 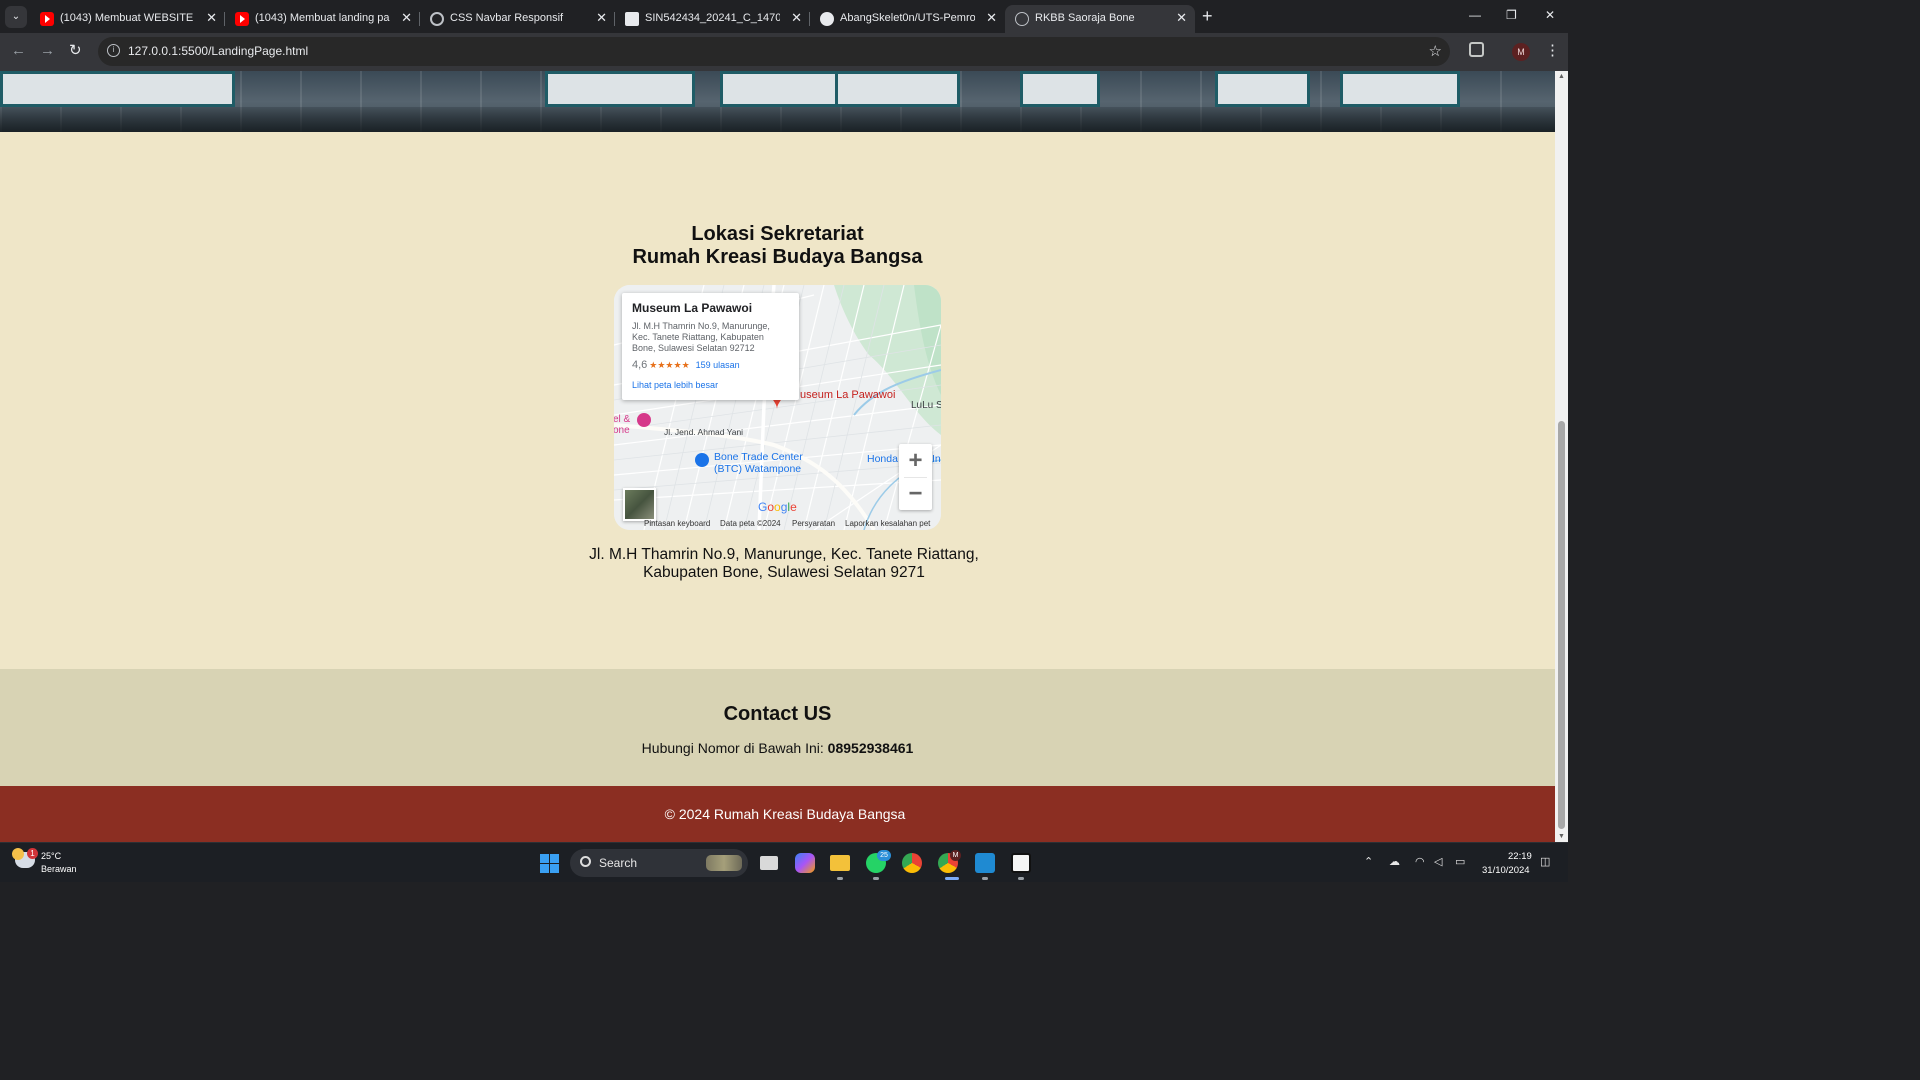 What do you see at coordinates (777, 714) in the screenshot?
I see `contact-title: Contact US` at bounding box center [777, 714].